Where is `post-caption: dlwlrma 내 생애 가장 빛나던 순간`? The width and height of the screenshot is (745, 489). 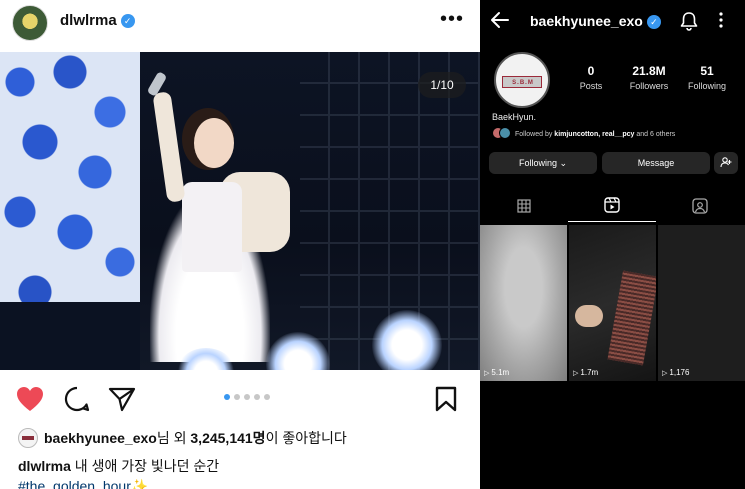 post-caption: dlwlrma 내 생애 가장 빛나던 순간 is located at coordinates (118, 466).